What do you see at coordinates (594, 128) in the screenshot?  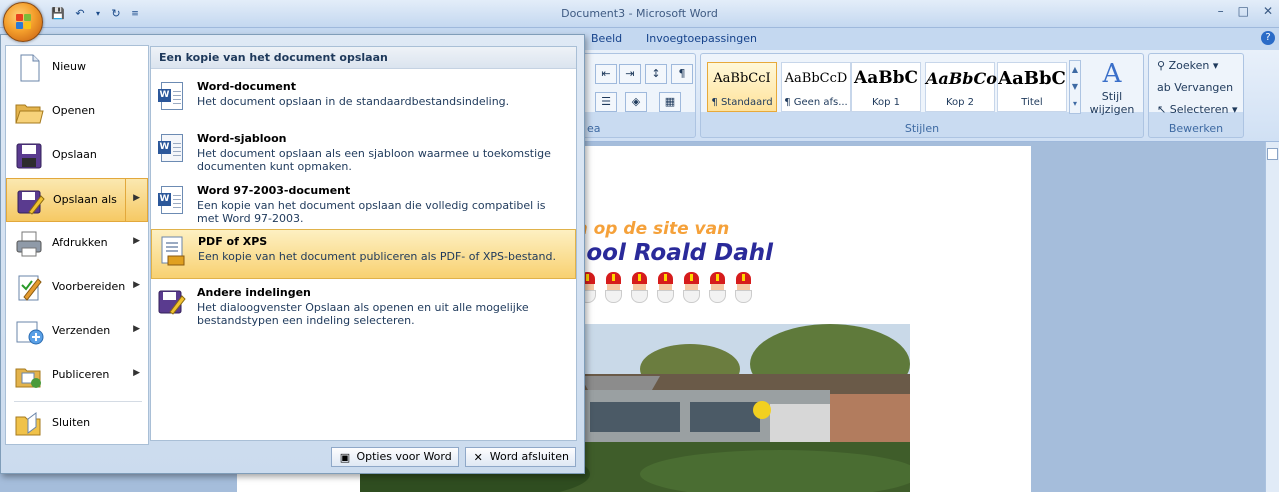 I see `alinea-group-label: ea` at bounding box center [594, 128].